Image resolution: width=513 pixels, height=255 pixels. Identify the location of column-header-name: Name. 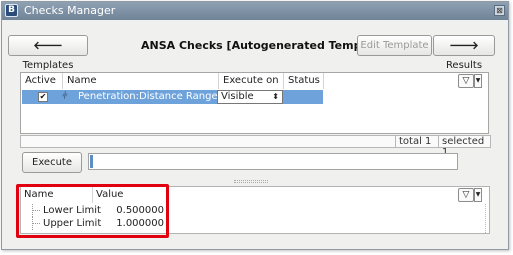
(141, 81).